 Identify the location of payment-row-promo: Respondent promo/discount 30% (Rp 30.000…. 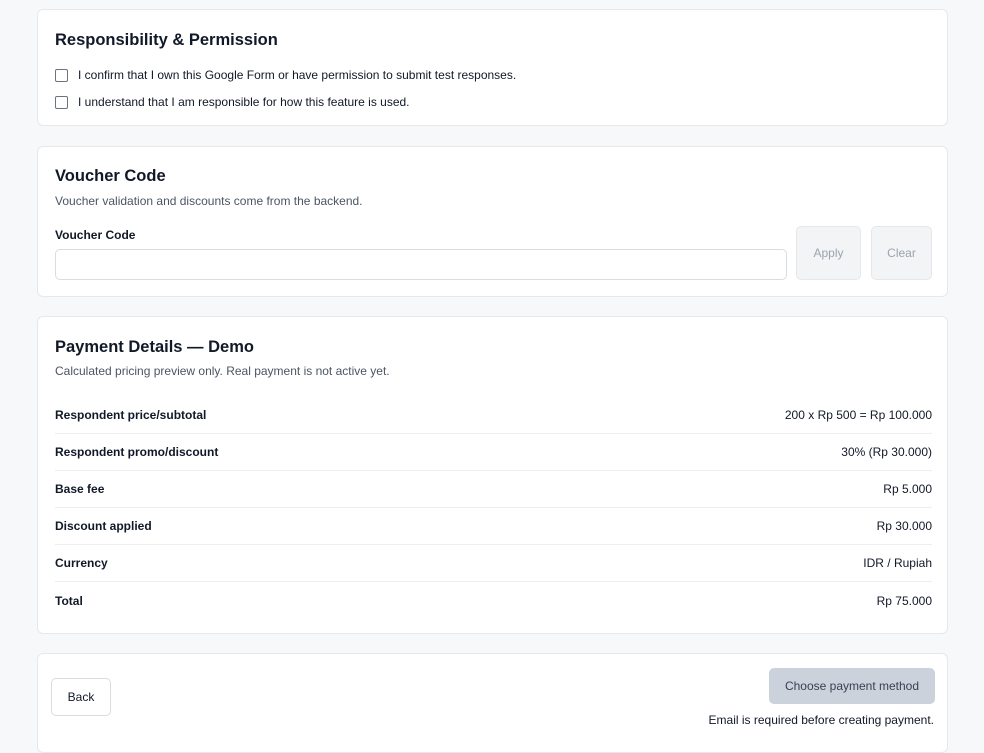
(493, 452).